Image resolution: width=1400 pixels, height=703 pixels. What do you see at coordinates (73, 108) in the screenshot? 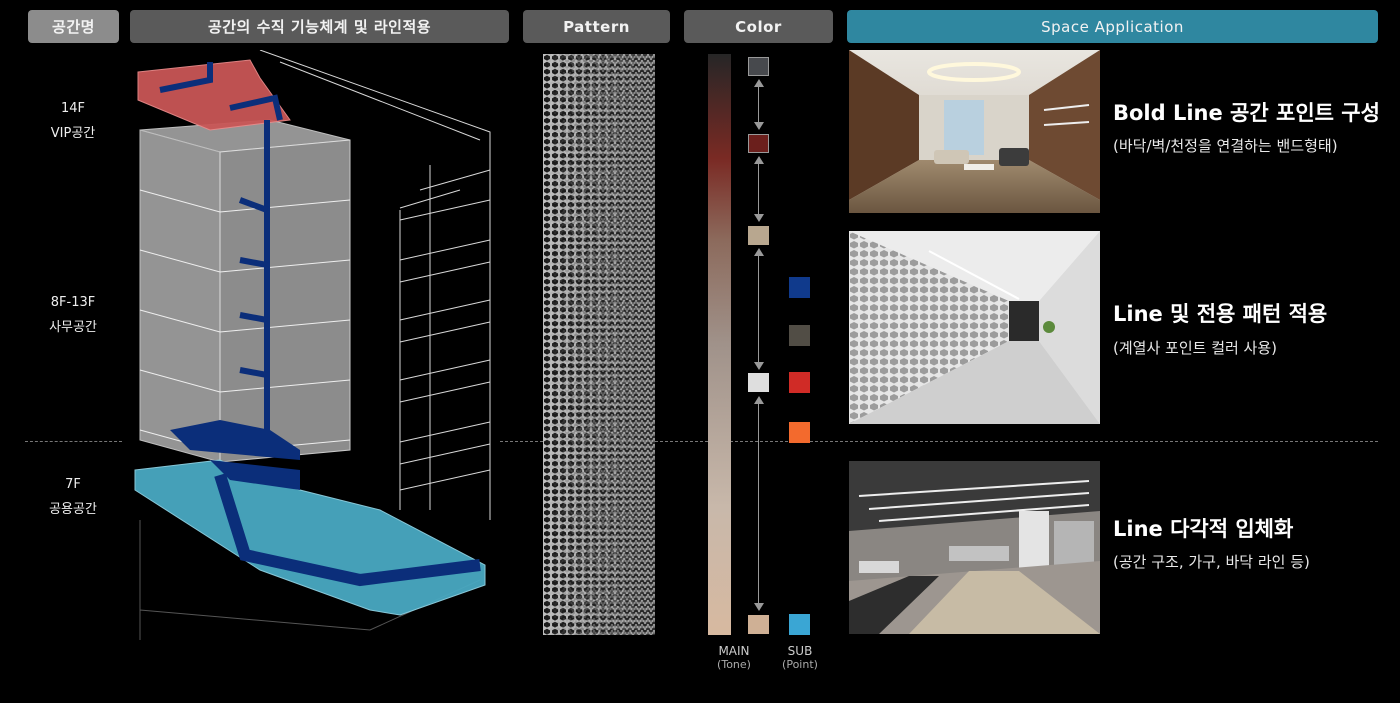
I see `floor-number: 14F` at bounding box center [73, 108].